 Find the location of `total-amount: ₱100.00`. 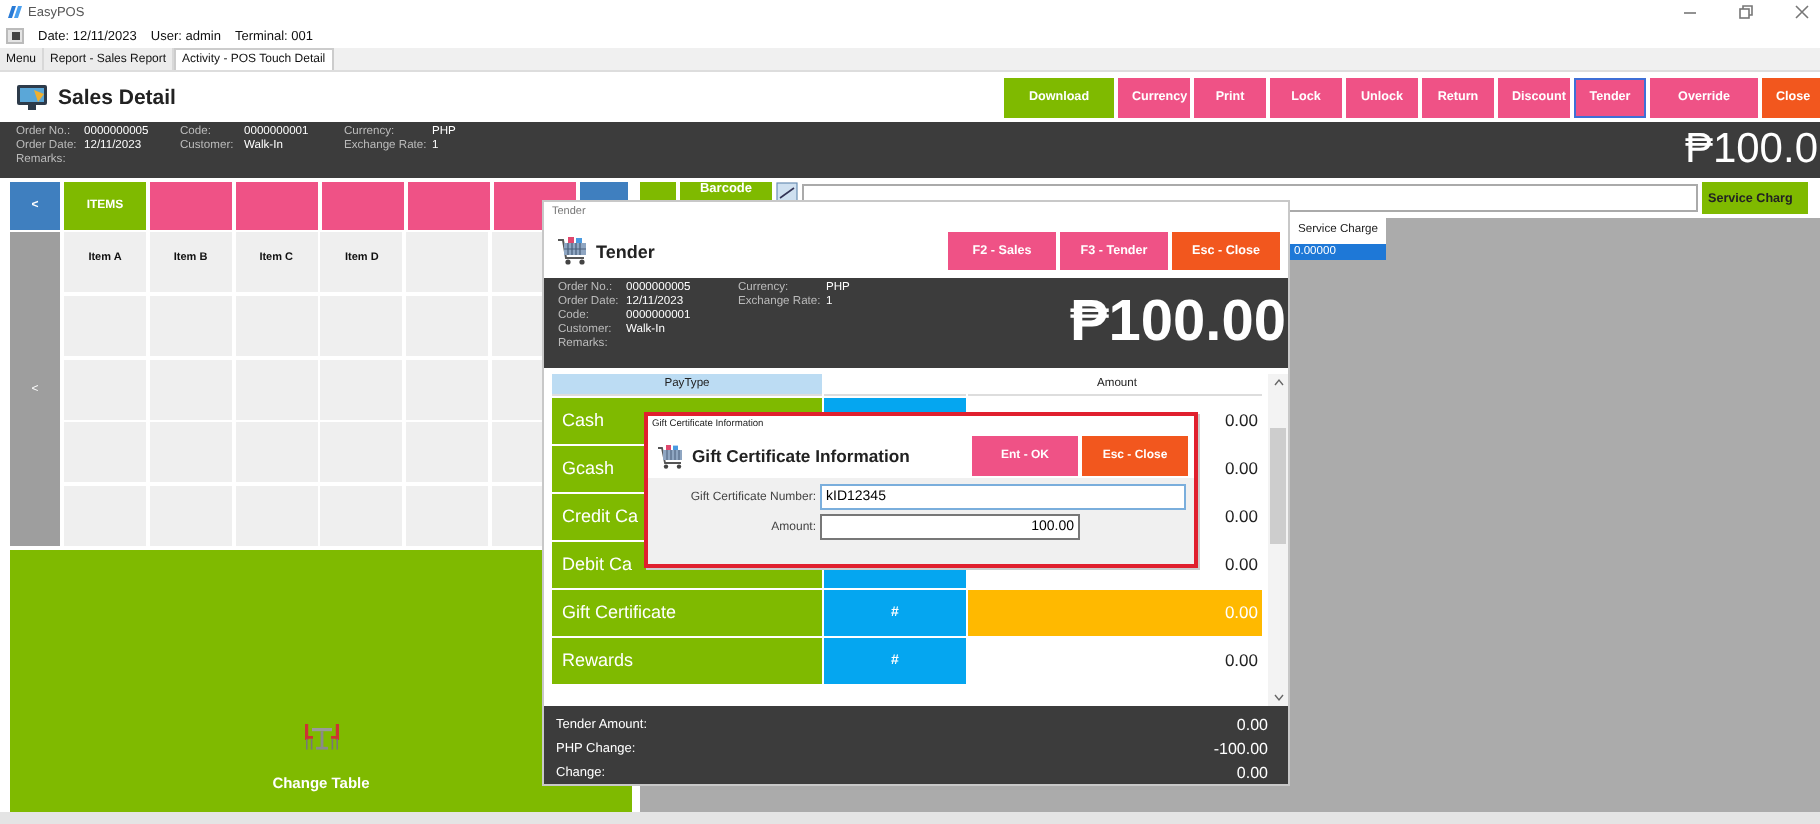

total-amount: ₱100.00 is located at coordinates (1177, 322).